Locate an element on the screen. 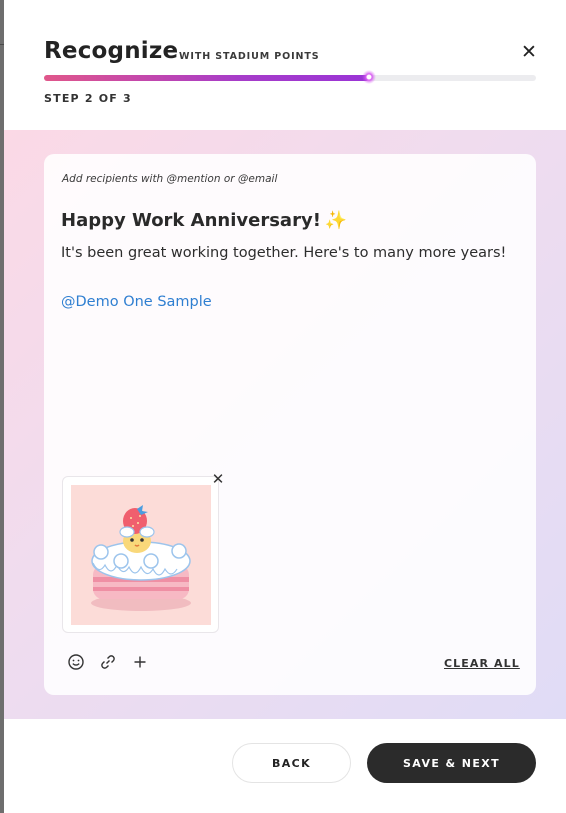 The height and width of the screenshot is (813, 566). step-indicator: STEP 2 OF 3 is located at coordinates (88, 98).